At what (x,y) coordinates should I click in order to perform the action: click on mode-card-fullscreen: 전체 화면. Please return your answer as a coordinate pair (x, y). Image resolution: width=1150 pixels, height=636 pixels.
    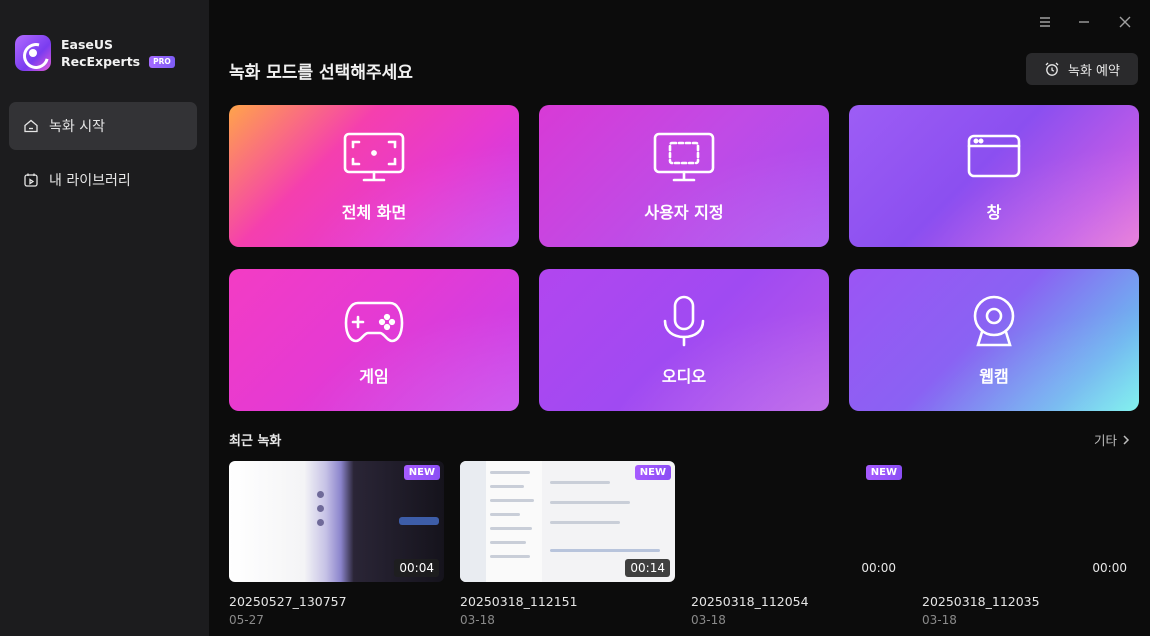
    Looking at the image, I should click on (374, 176).